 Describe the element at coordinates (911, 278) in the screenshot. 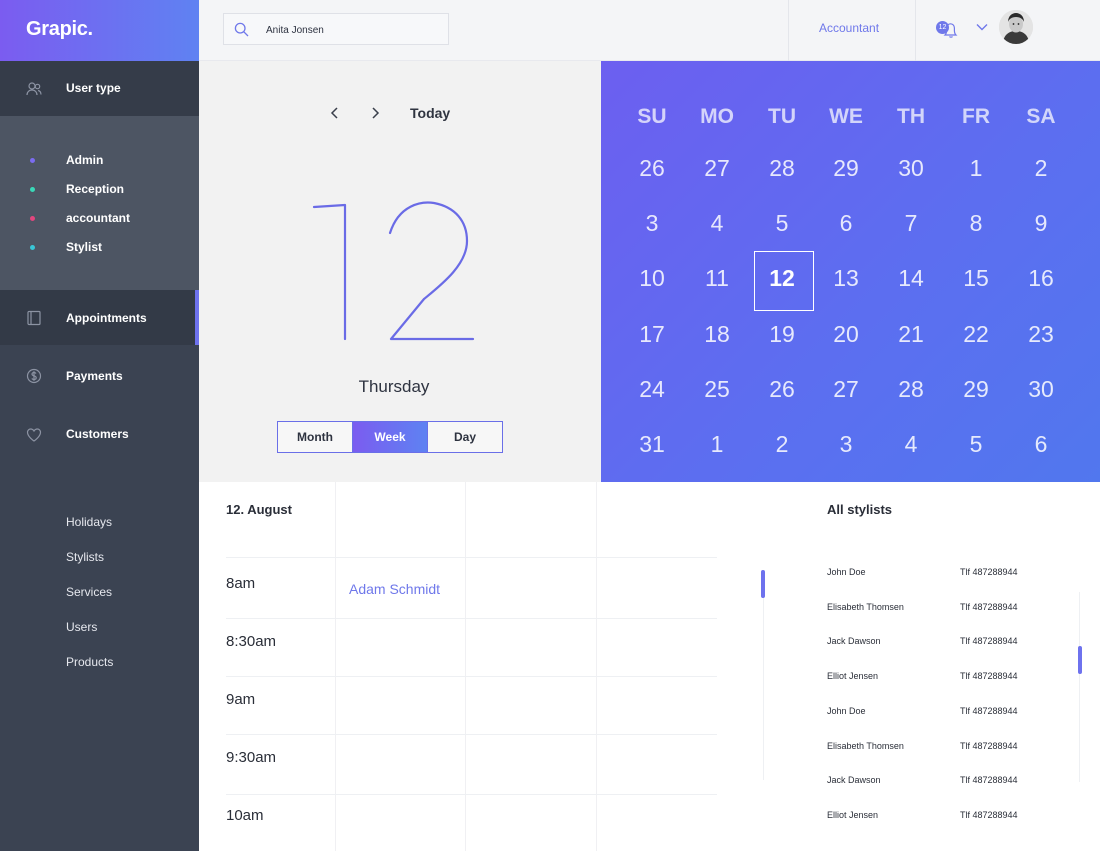

I see `calendar-day: 14` at that location.